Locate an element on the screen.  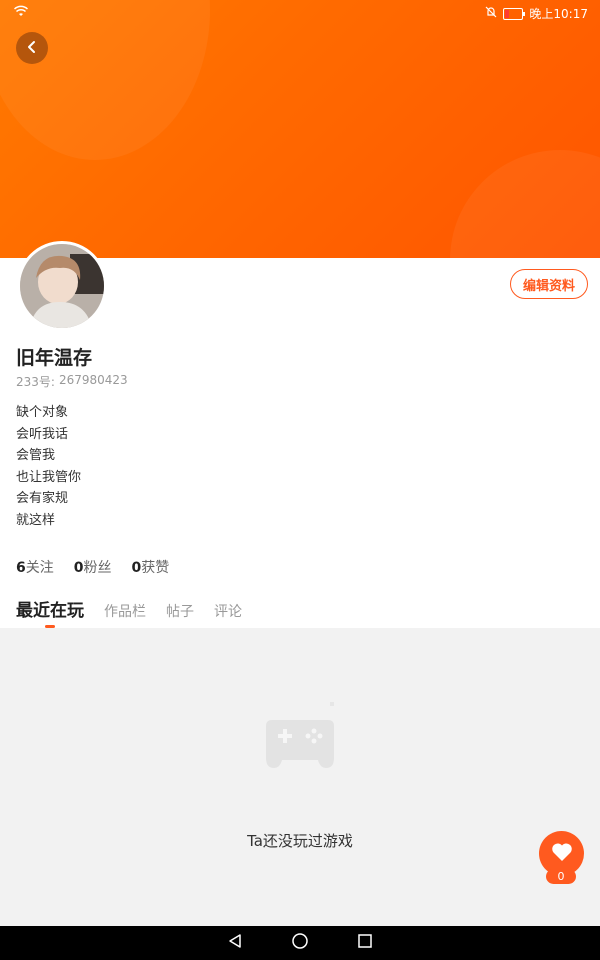
user-id-value: 267980423 is located at coordinates (93, 380).